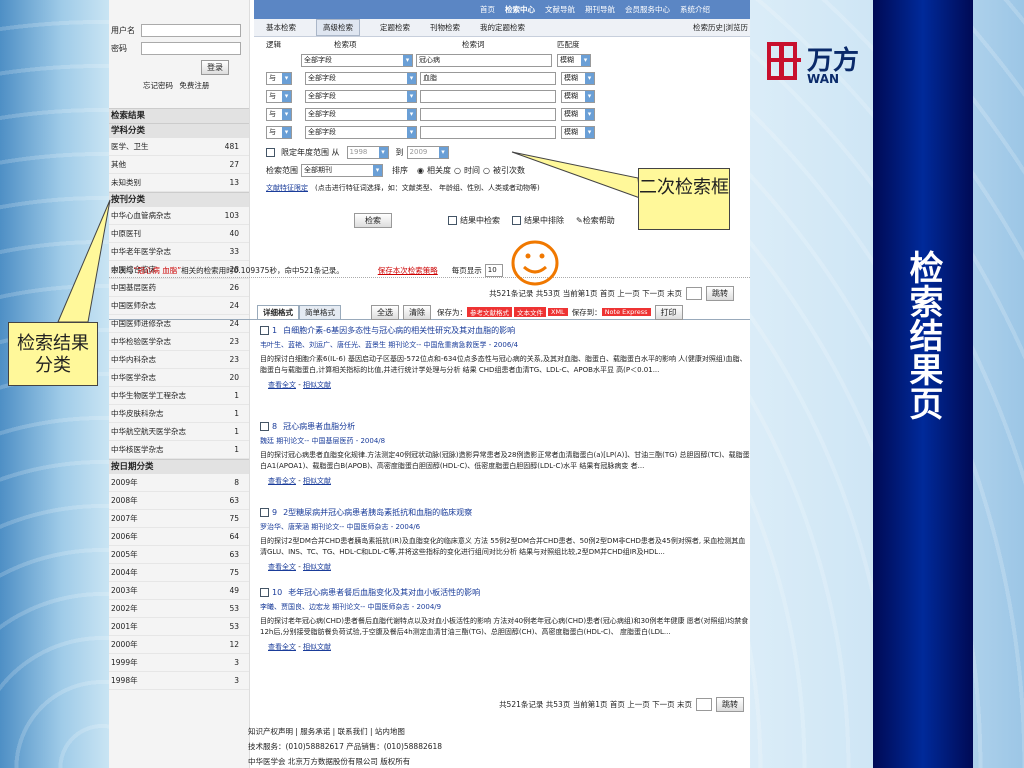  I want to click on exclude-checkbox, so click(516, 220).